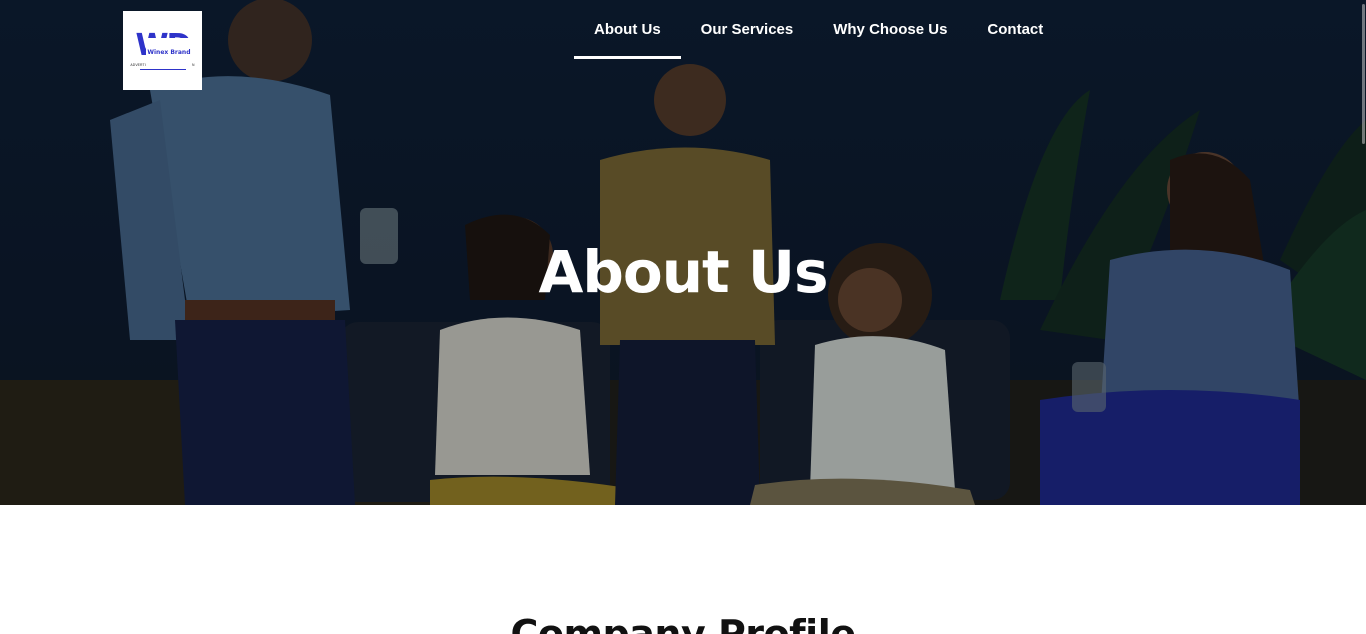 The height and width of the screenshot is (634, 1366). What do you see at coordinates (1363, 74) in the screenshot?
I see `scrollbar-thumb` at bounding box center [1363, 74].